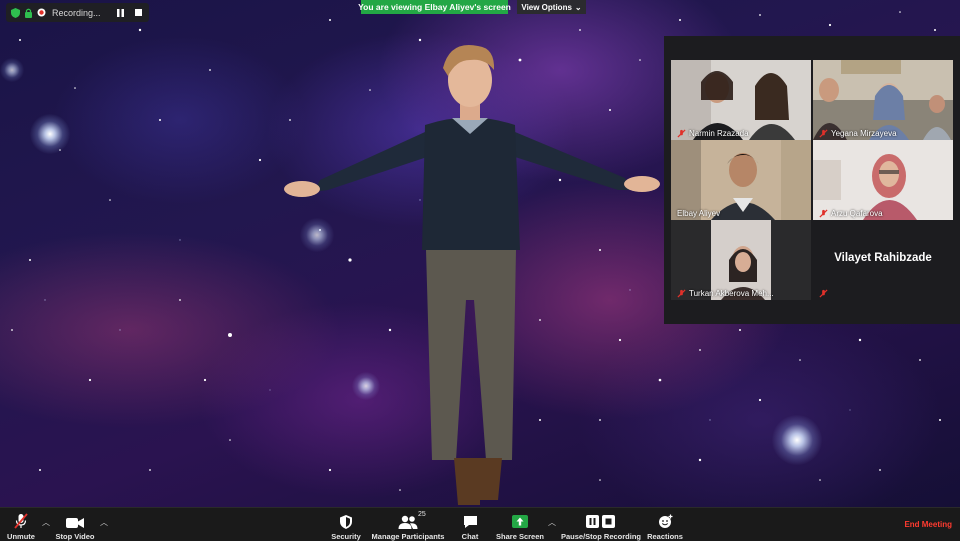 The image size is (960, 541). I want to click on video-camera-icon, so click(75, 523).